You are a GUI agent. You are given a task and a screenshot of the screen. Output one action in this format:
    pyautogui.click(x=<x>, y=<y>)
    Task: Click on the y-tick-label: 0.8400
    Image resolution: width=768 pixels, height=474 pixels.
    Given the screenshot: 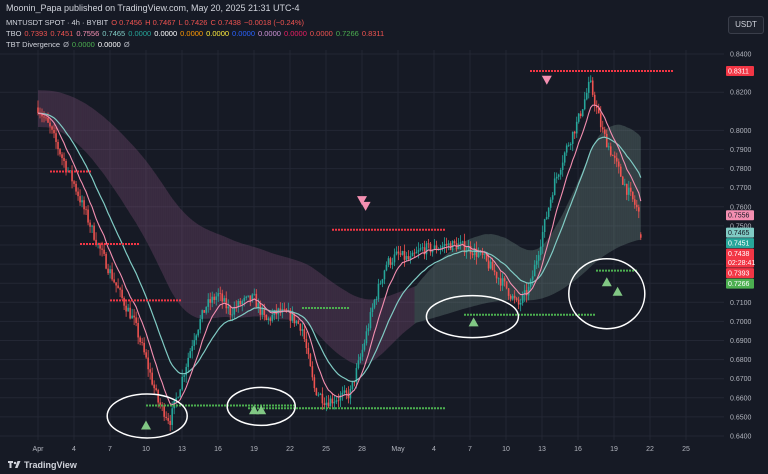 What is the action you would take?
    pyautogui.click(x=741, y=55)
    